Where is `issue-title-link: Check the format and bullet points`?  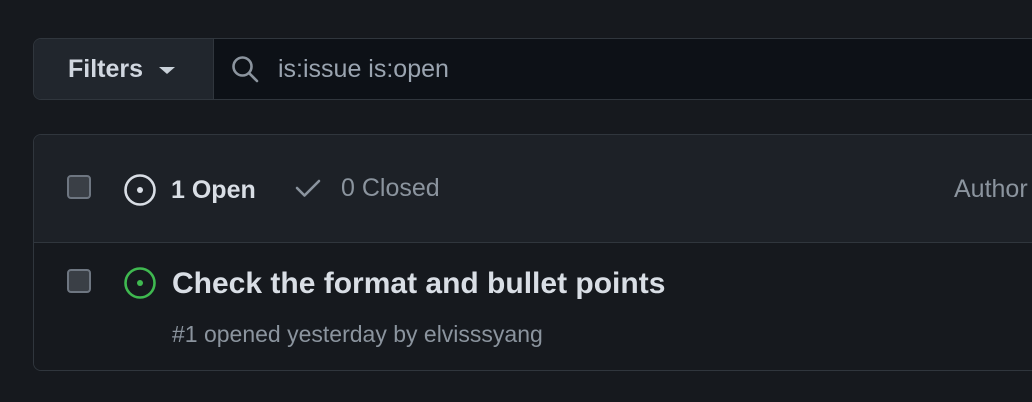
issue-title-link: Check the format and bullet points is located at coordinates (418, 284).